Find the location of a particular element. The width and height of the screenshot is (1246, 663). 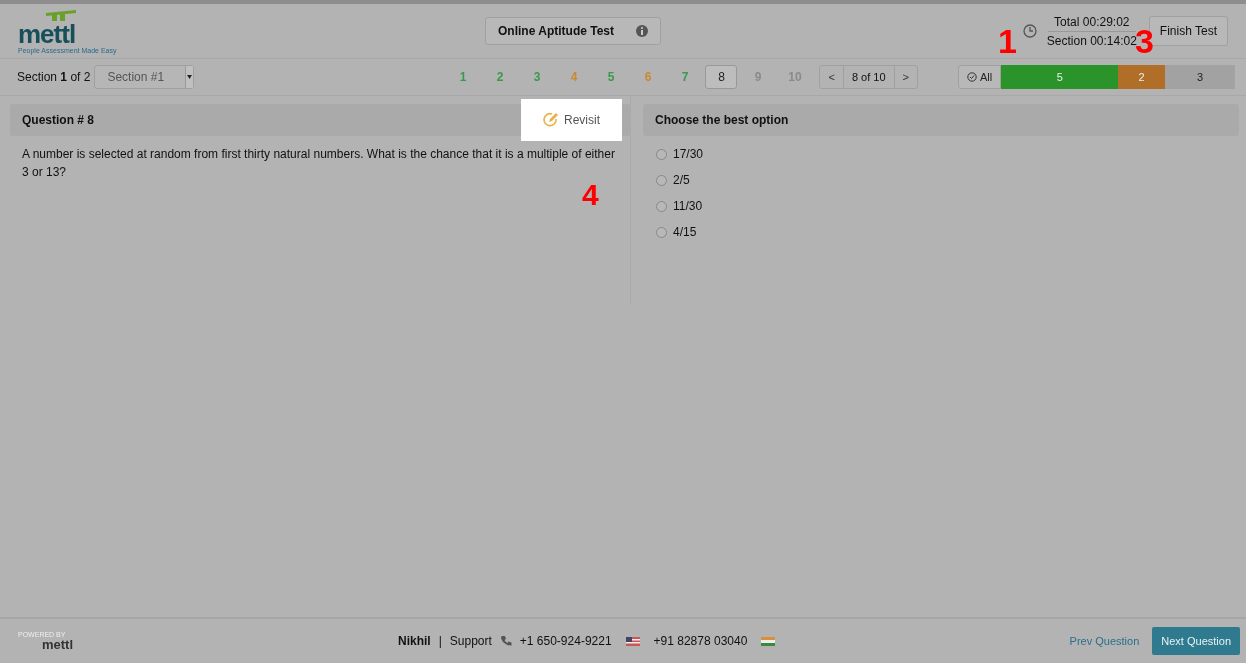

prev-question-link: Prev Question is located at coordinates (1104, 641).